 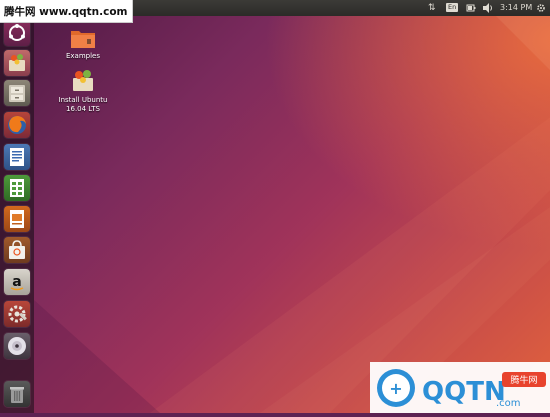 I want to click on file-cabinet-icon, so click(x=17, y=93).